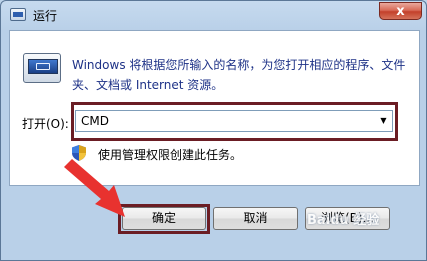 The height and width of the screenshot is (261, 427). What do you see at coordinates (343, 220) in the screenshot?
I see `watermark-text: Baidu 经验` at bounding box center [343, 220].